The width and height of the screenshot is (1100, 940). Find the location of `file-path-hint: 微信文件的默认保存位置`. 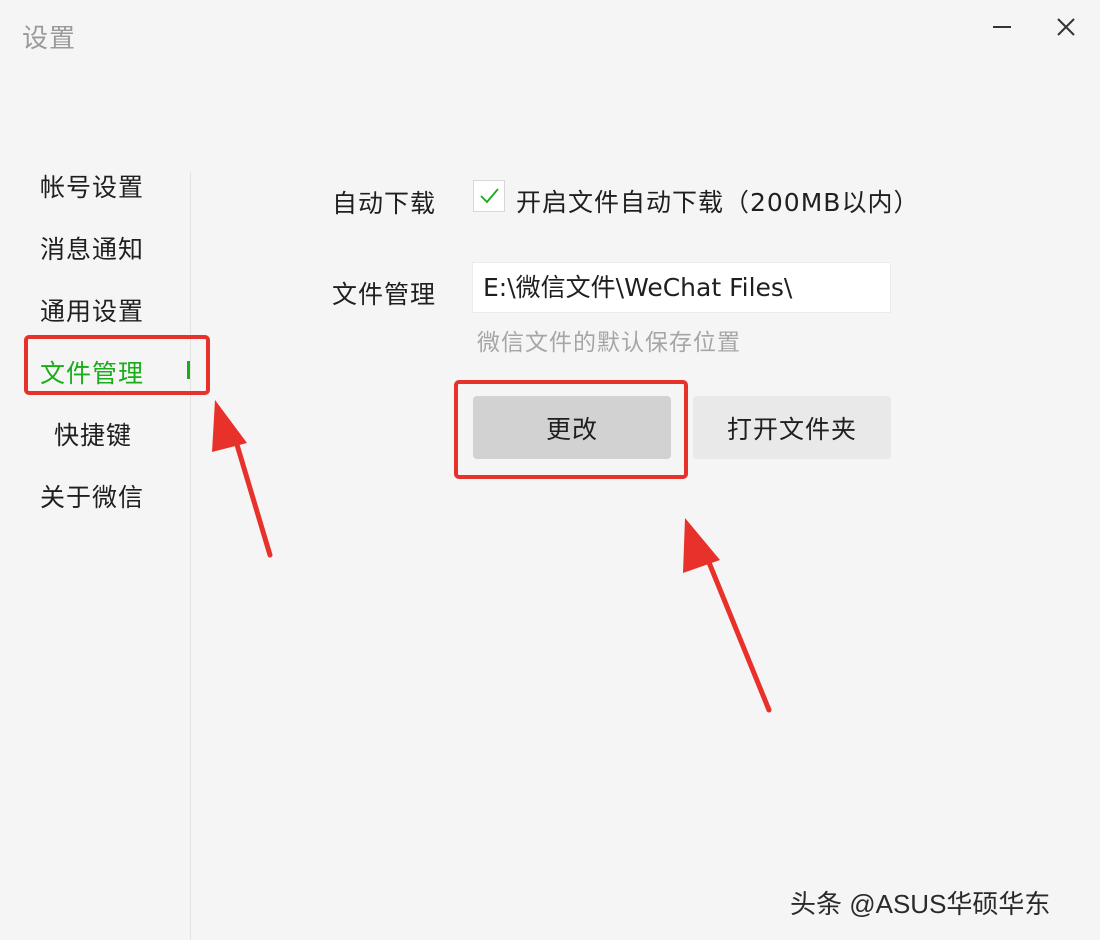

file-path-hint: 微信文件的默认保存位置 is located at coordinates (609, 343).